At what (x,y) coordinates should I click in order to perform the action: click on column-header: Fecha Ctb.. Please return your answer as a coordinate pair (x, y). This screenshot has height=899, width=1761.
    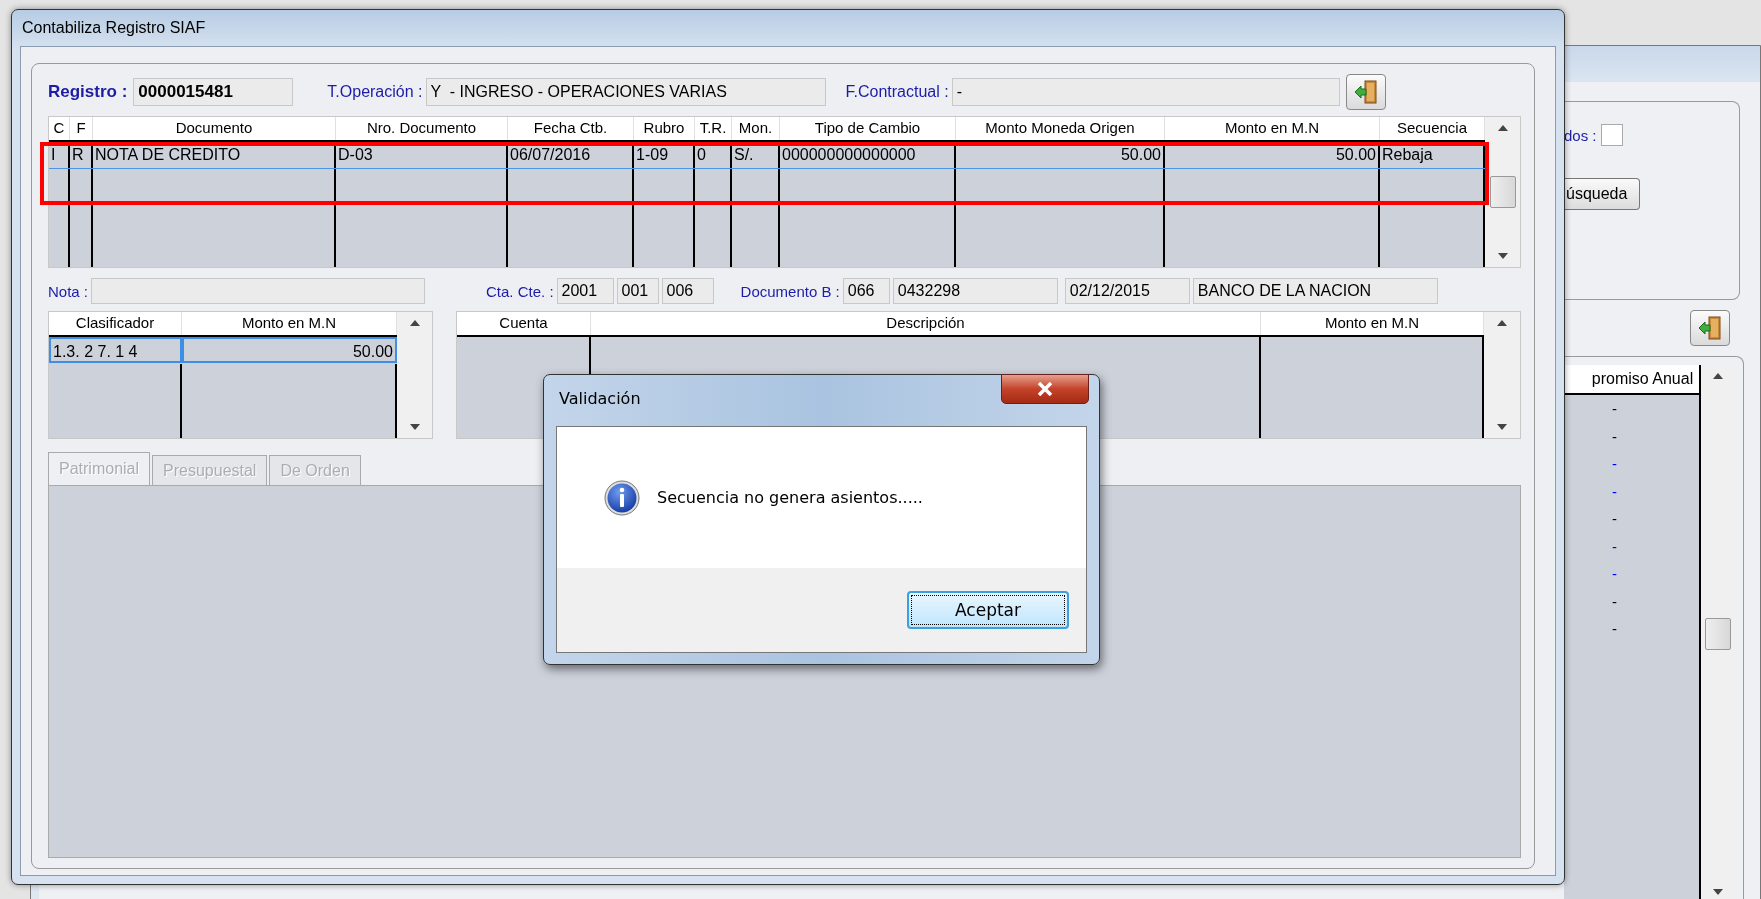
    Looking at the image, I should click on (571, 128).